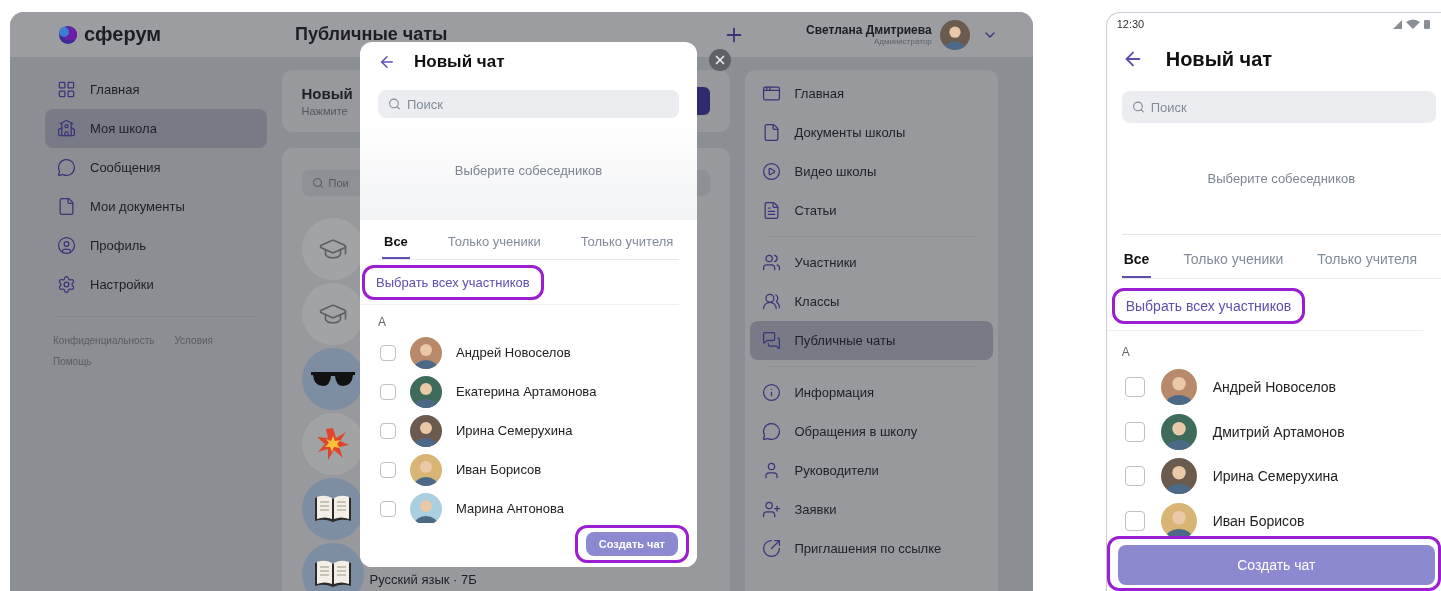  Describe the element at coordinates (771, 392) in the screenshot. I see `info-icon` at that location.